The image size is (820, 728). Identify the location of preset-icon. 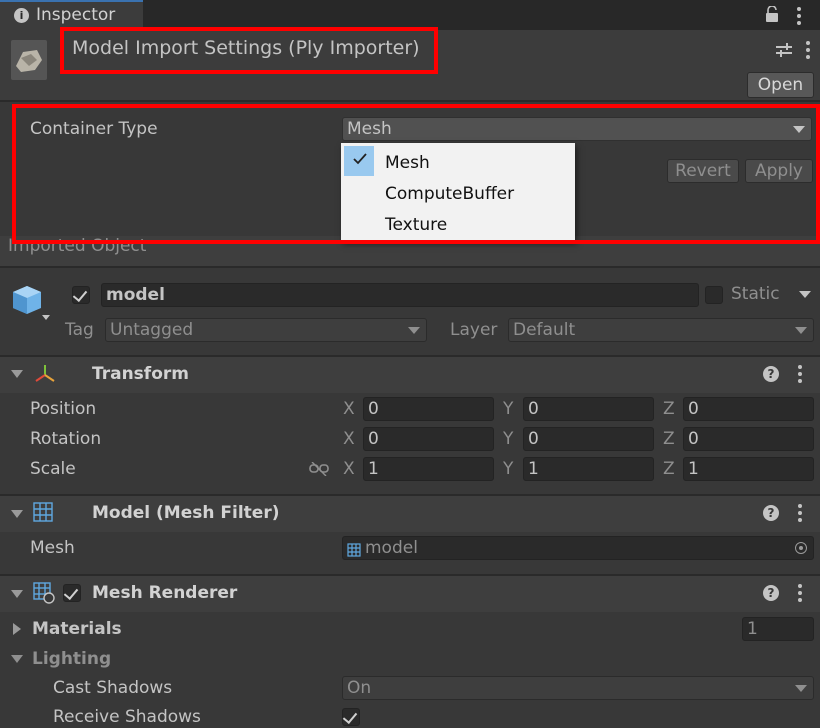
(784, 49).